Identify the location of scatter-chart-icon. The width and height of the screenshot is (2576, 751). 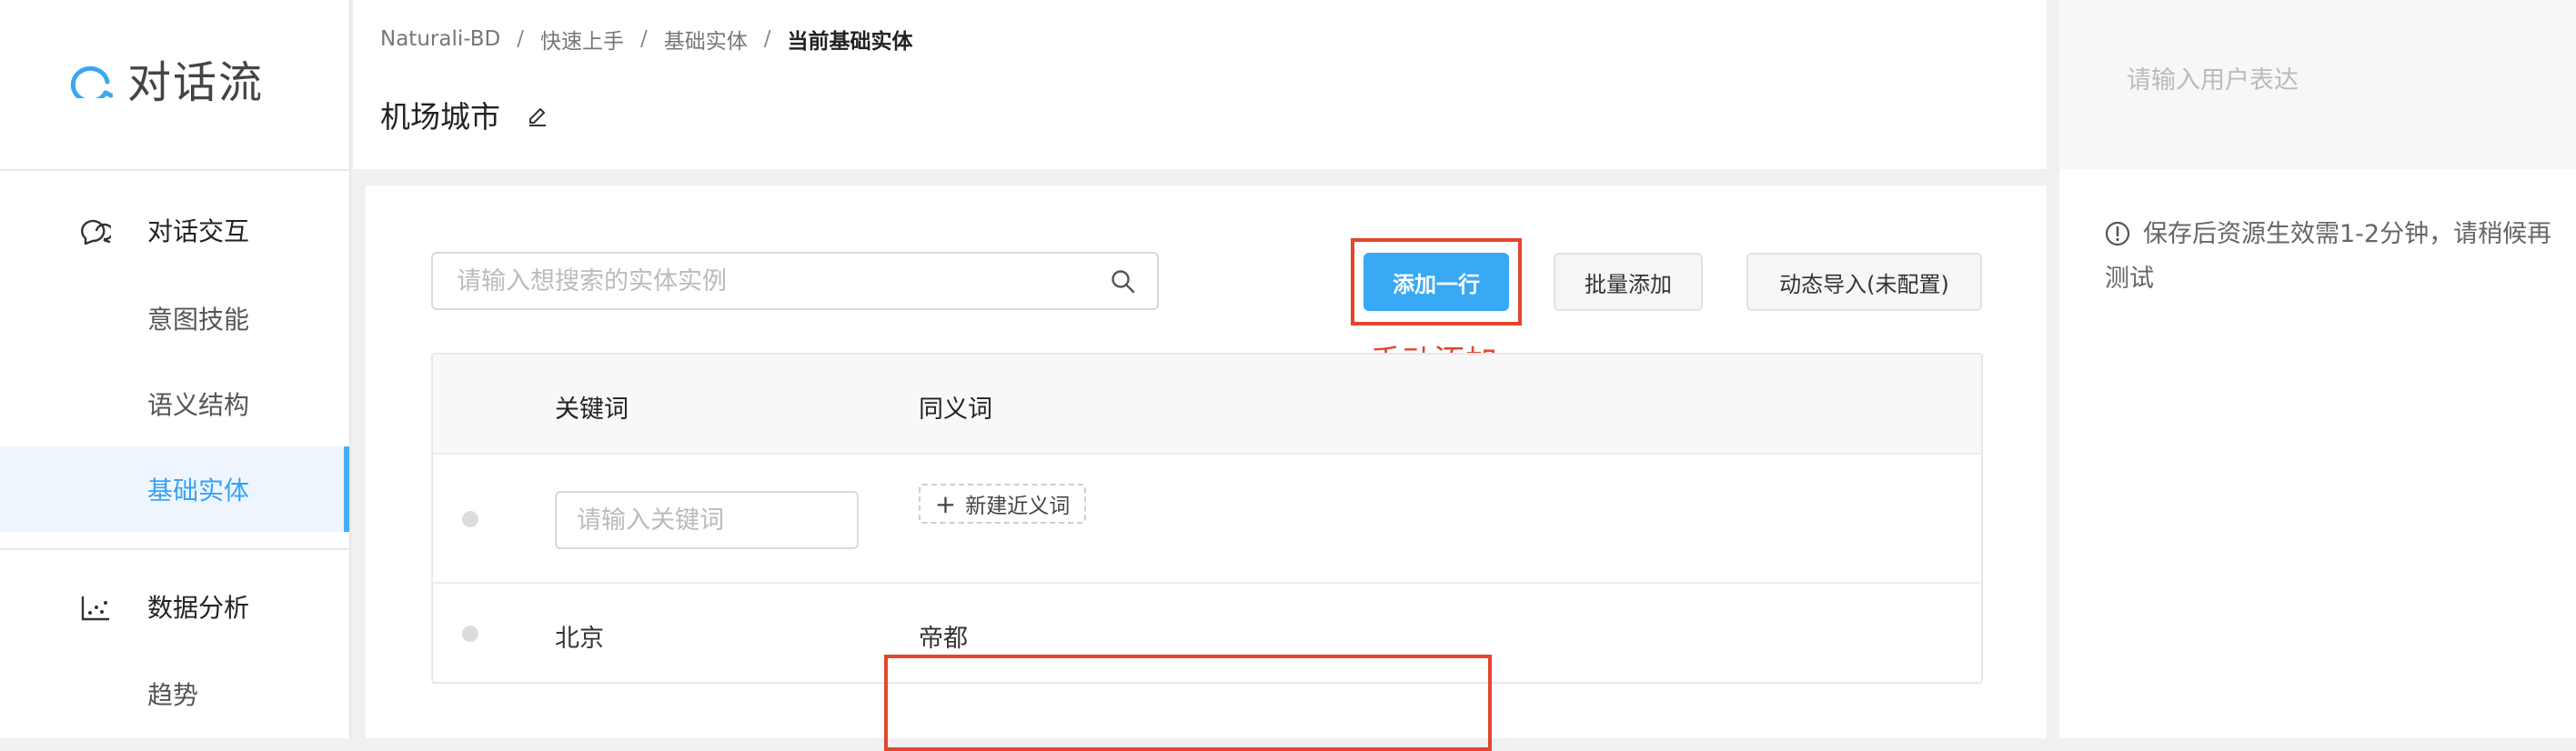
(95, 610).